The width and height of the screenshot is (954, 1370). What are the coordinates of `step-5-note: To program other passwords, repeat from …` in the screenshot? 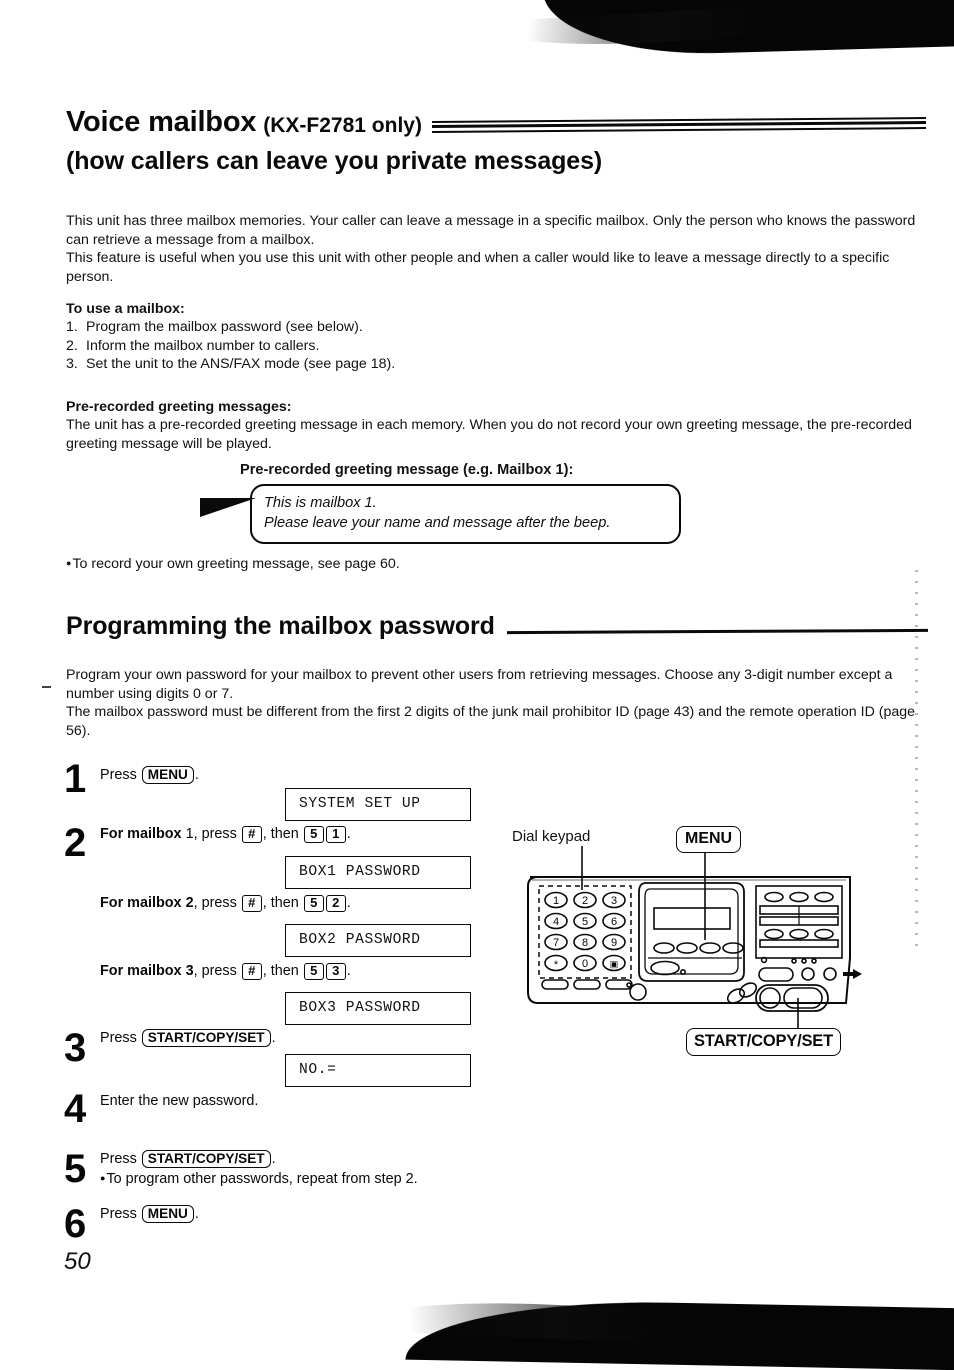 It's located at (310, 1179).